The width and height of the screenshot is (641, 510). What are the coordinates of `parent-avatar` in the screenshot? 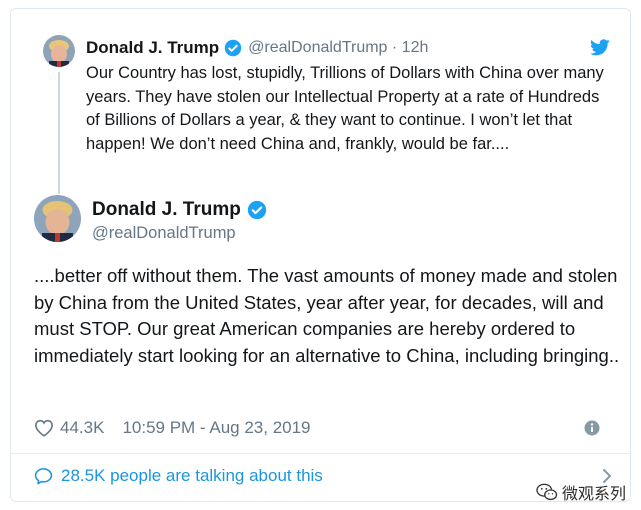 It's located at (59, 51).